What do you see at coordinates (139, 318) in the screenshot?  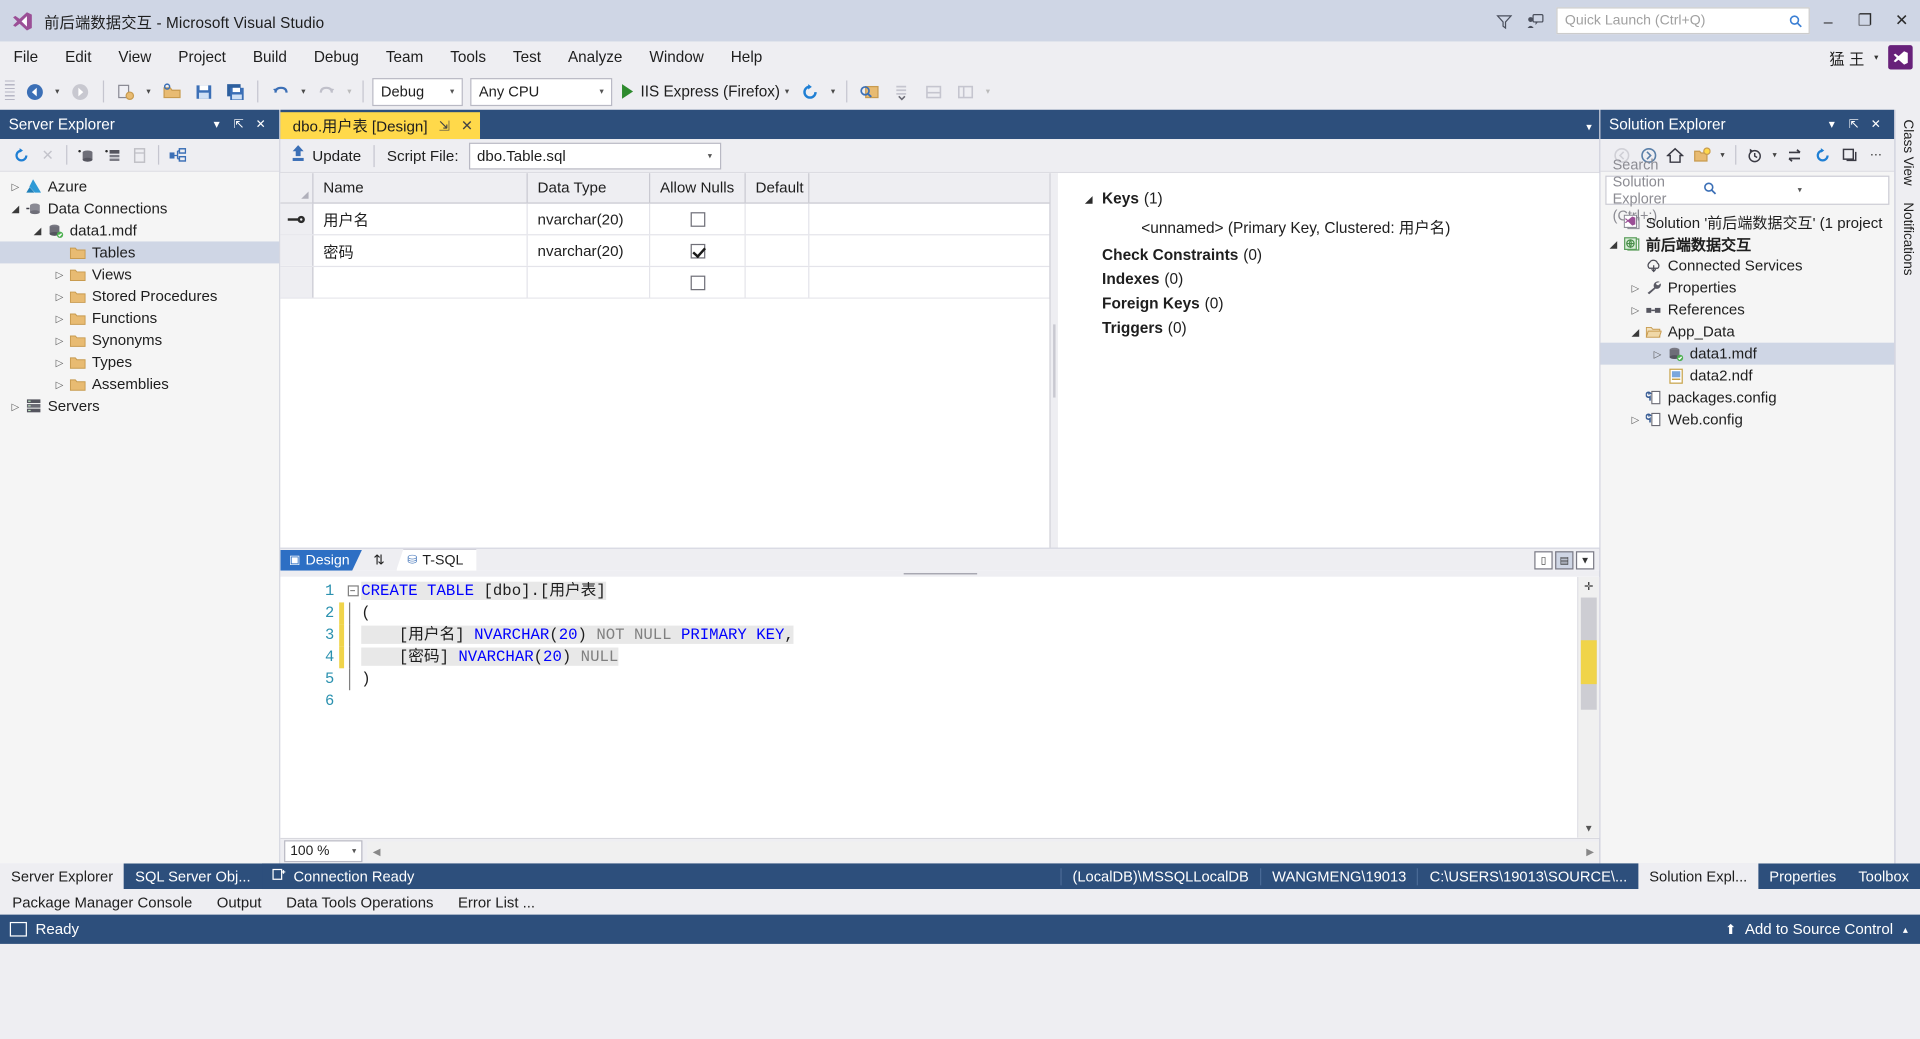 I see `server-tree-item: ▷ Functions` at bounding box center [139, 318].